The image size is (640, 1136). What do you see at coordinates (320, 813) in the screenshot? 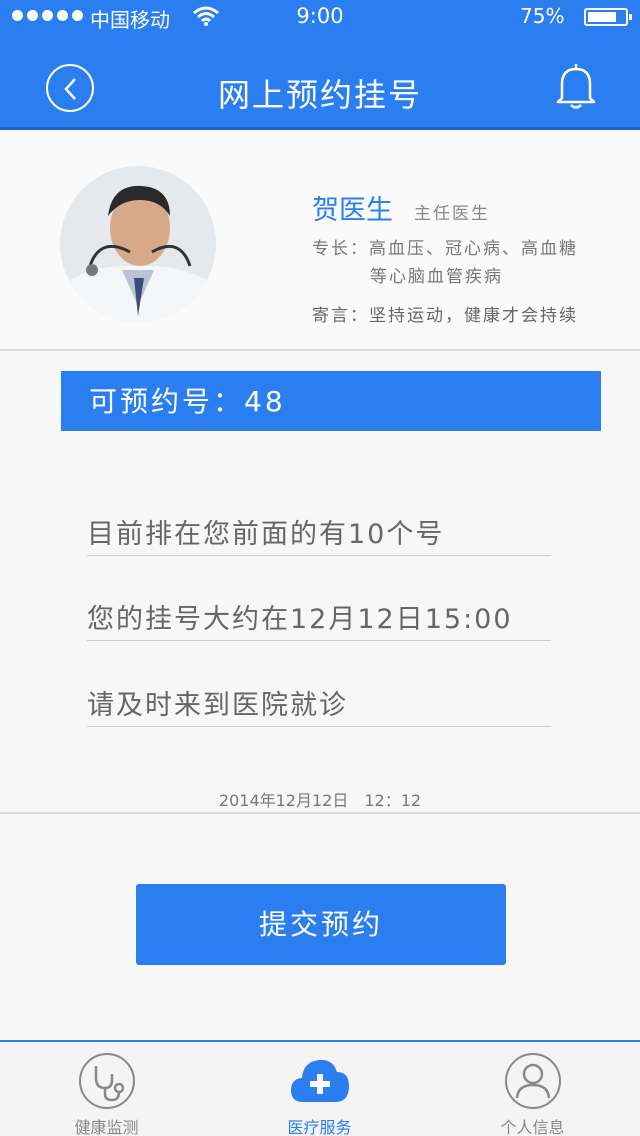
I see `section-divider` at bounding box center [320, 813].